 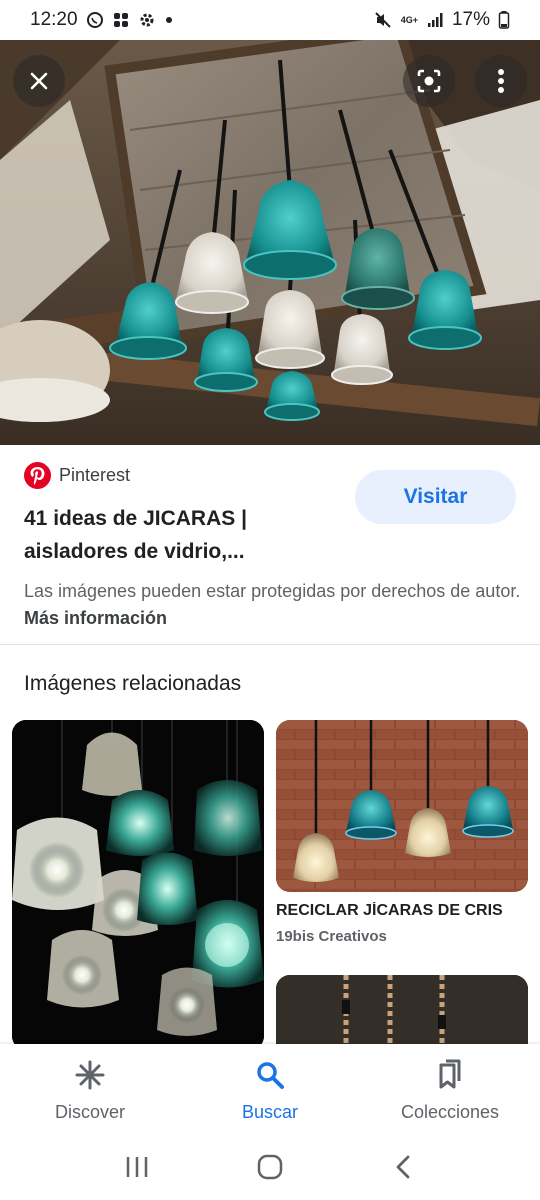 I want to click on related-image-2-caption: RECICLAR JÍCARAS DE CRIS, so click(x=402, y=911).